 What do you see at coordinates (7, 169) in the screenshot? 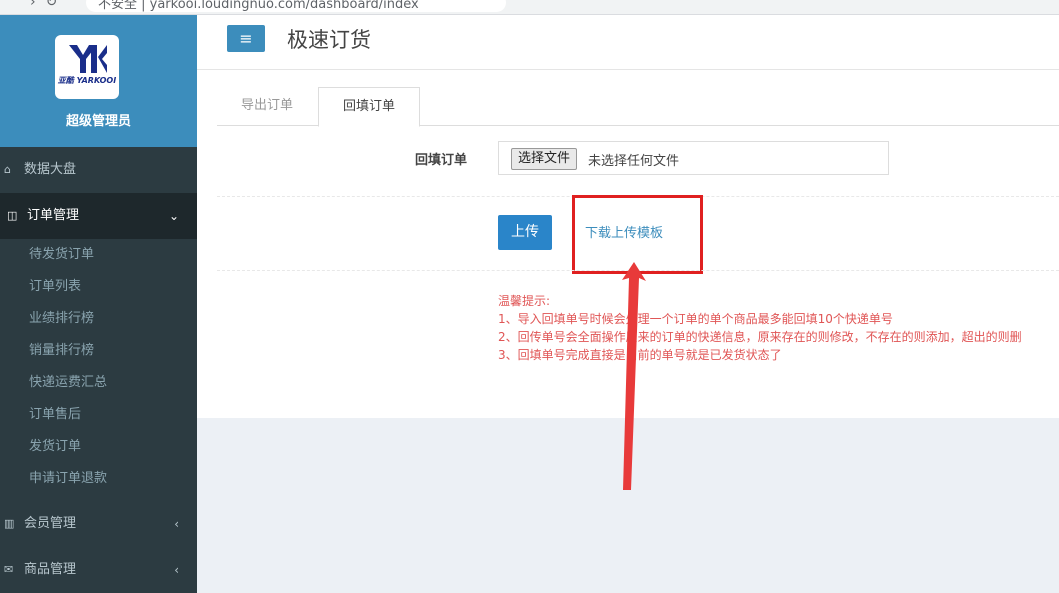
I see `home-icon: ⌂` at bounding box center [7, 169].